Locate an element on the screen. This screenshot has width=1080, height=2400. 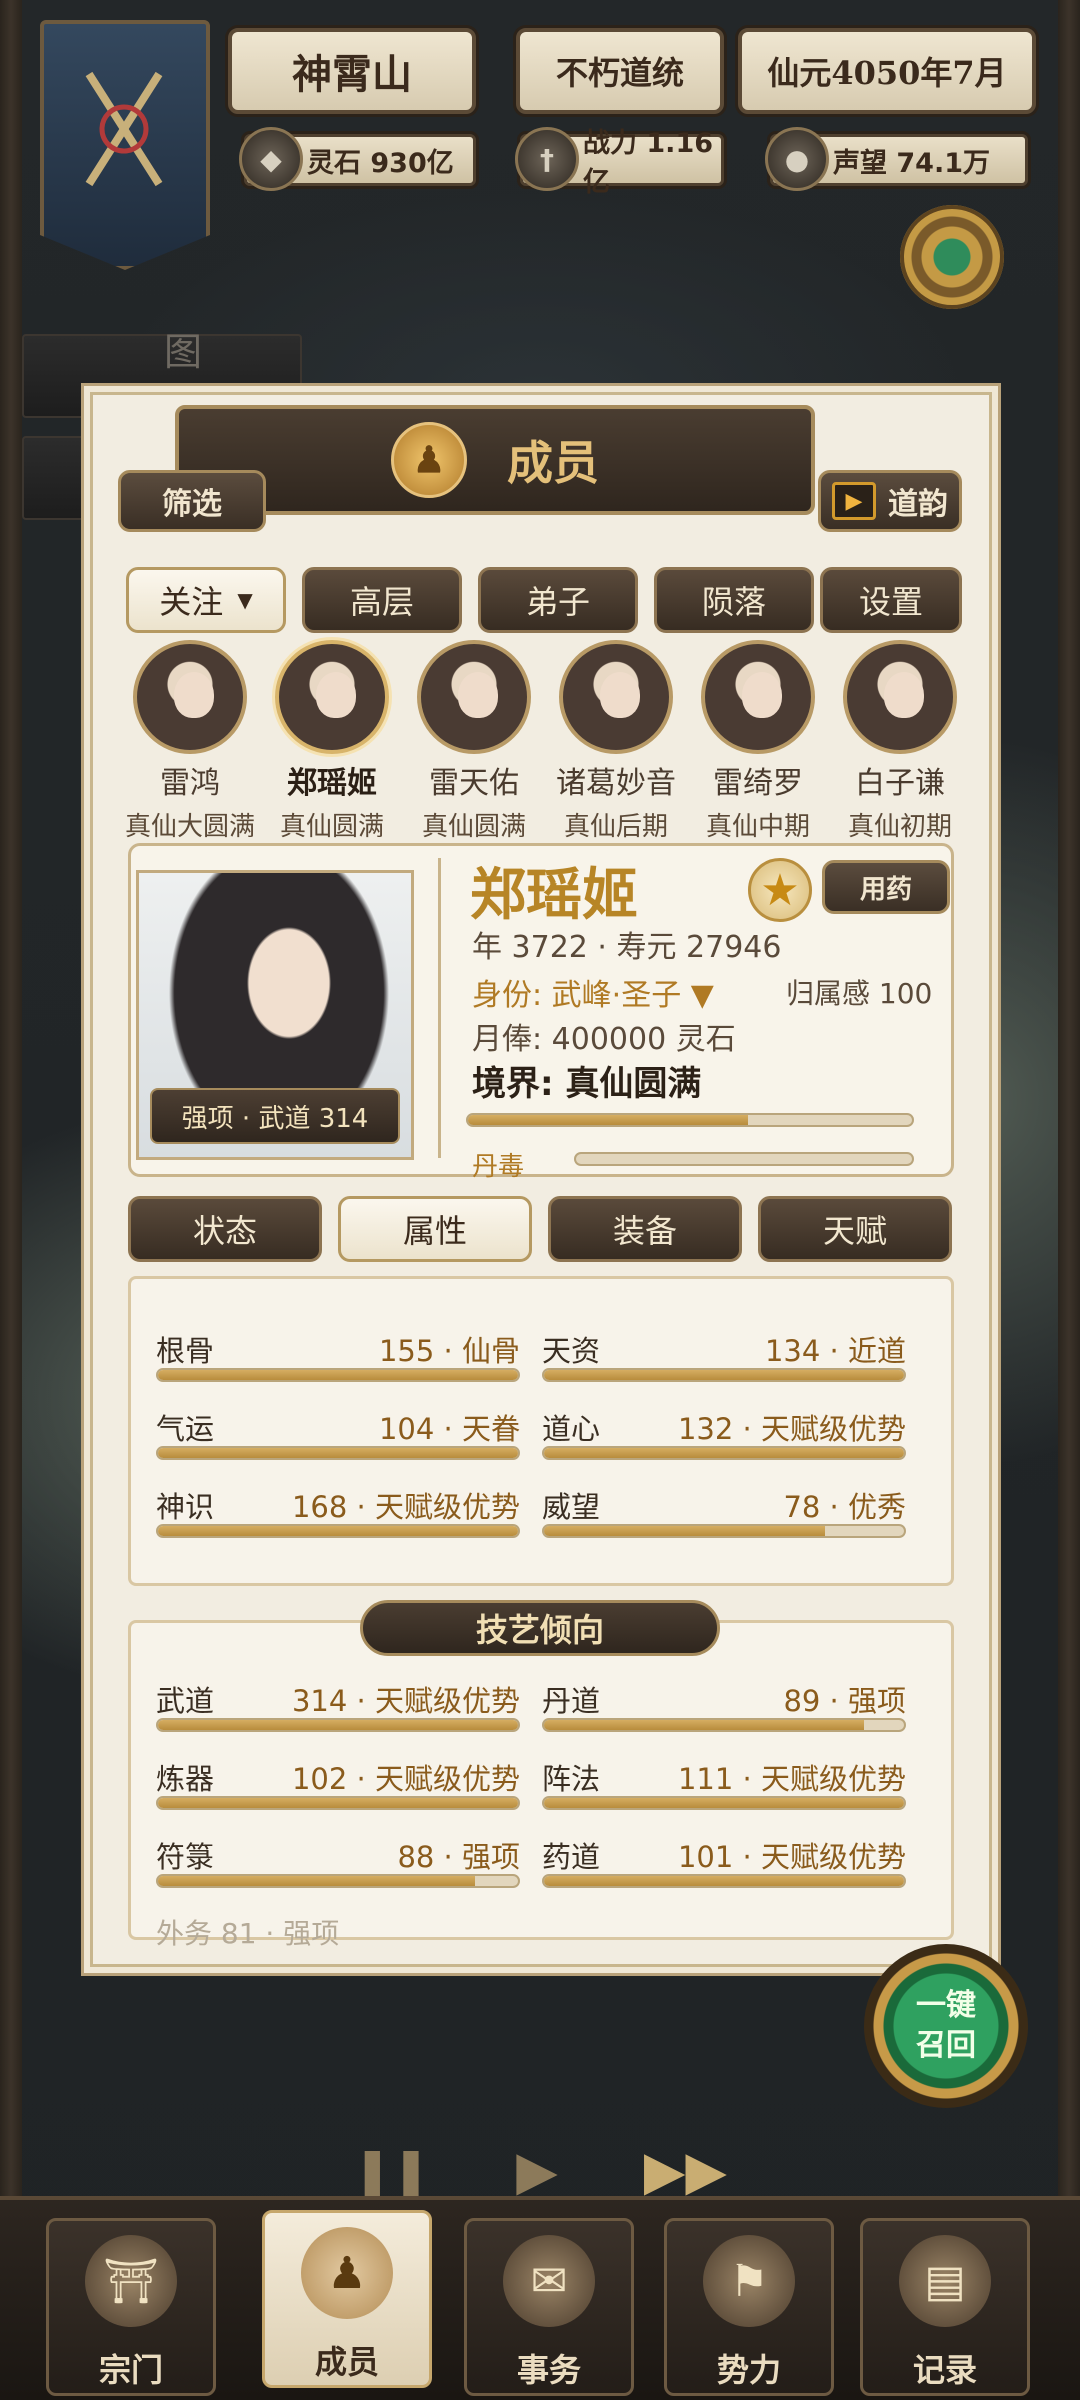
settings-gear-icon is located at coordinates (952, 257).